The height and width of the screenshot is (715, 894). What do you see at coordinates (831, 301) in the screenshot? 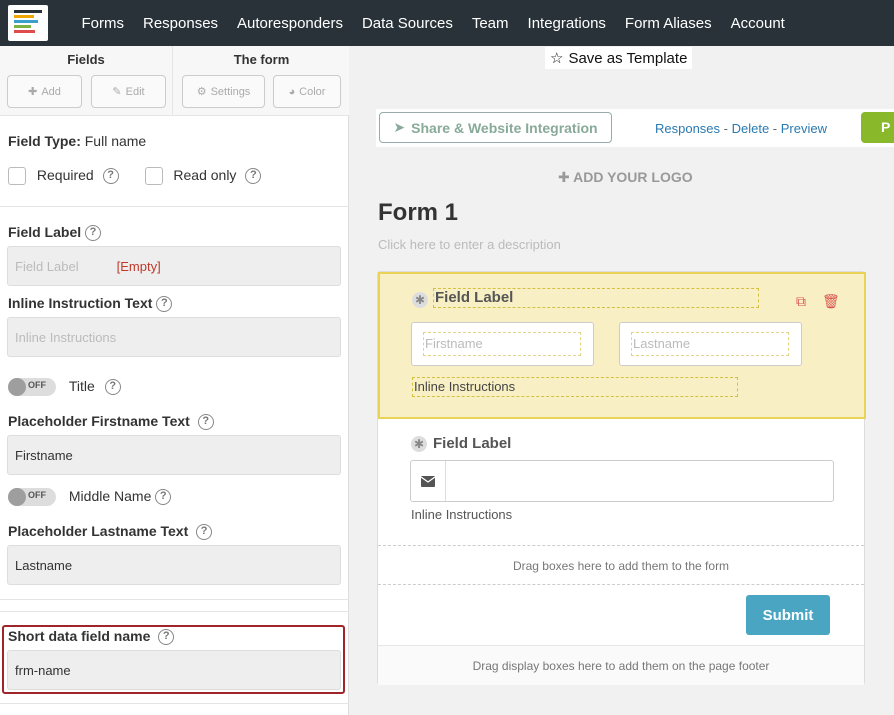
I see `trash-icon: 🗑` at bounding box center [831, 301].